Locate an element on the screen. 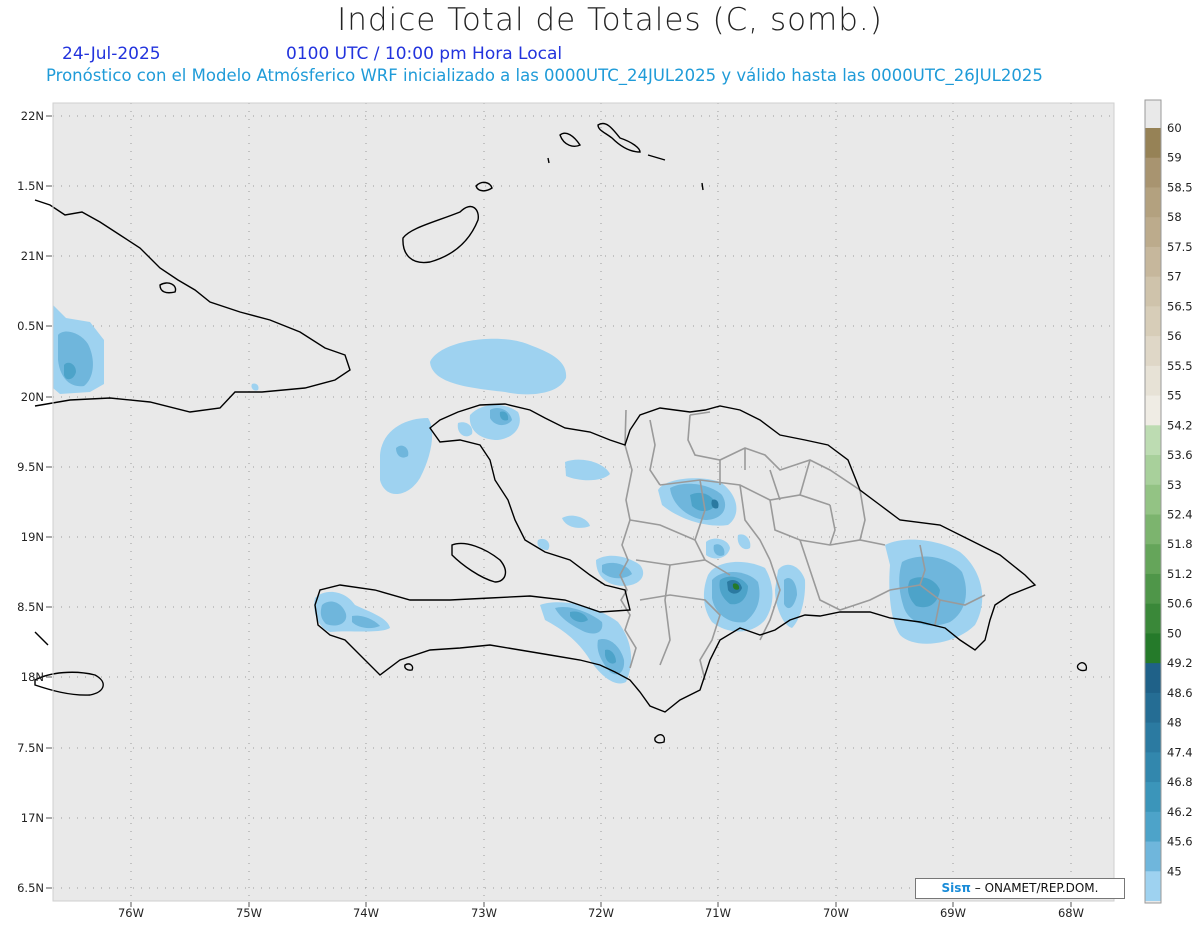  lat-tick-label: 7.5N is located at coordinates (30, 748).